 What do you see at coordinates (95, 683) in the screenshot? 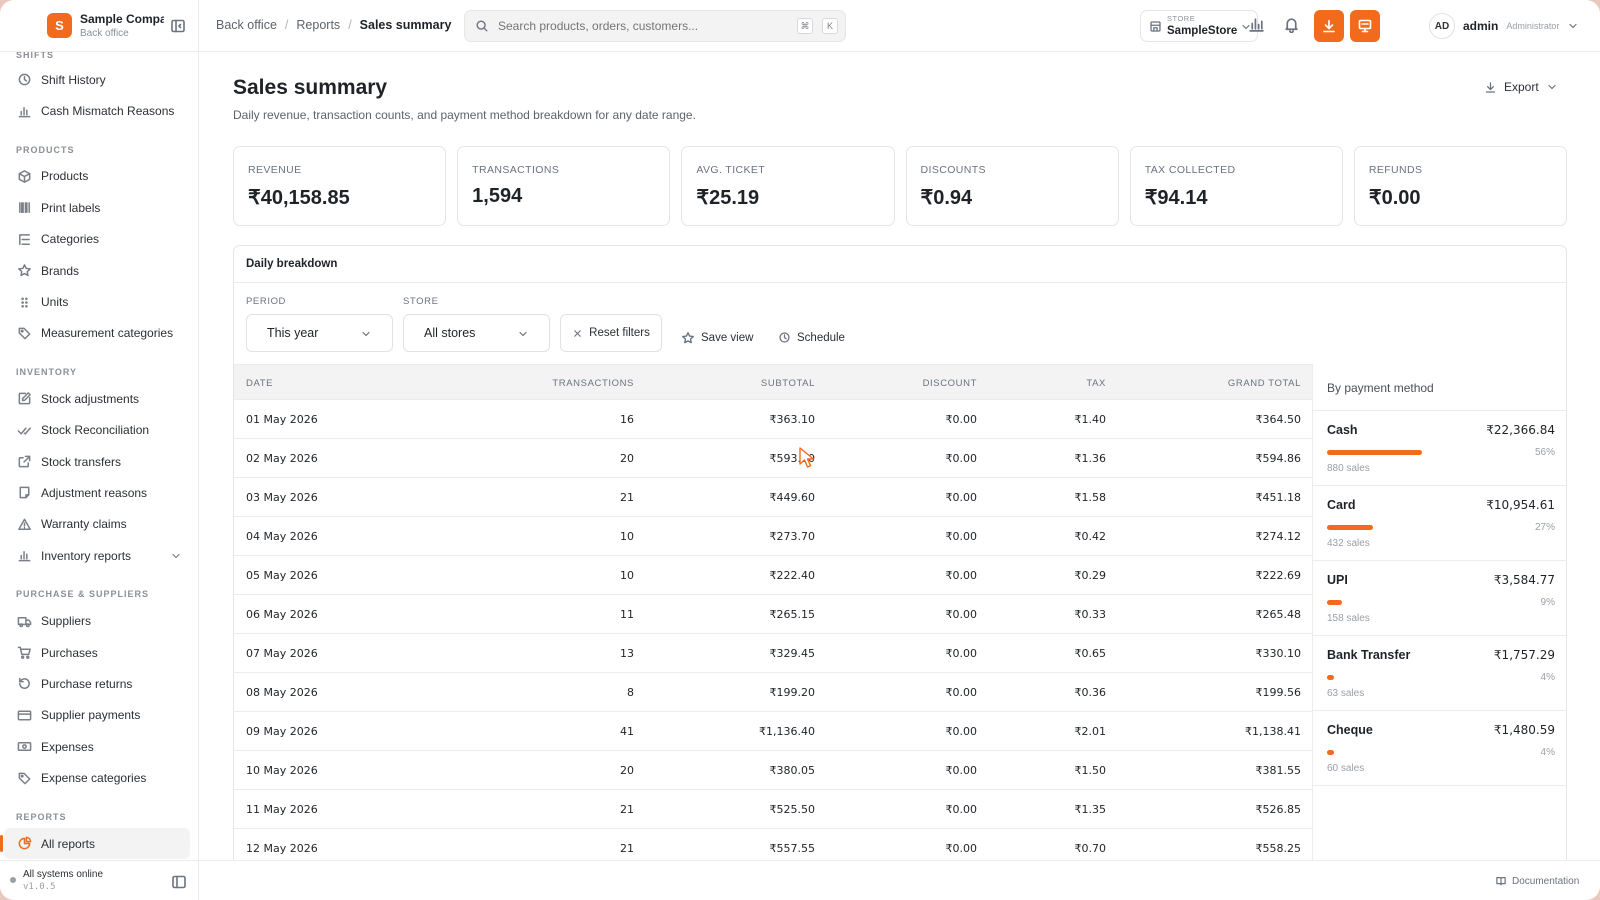
I see `sidebar-item-purchase-returns: Purchase returns` at bounding box center [95, 683].